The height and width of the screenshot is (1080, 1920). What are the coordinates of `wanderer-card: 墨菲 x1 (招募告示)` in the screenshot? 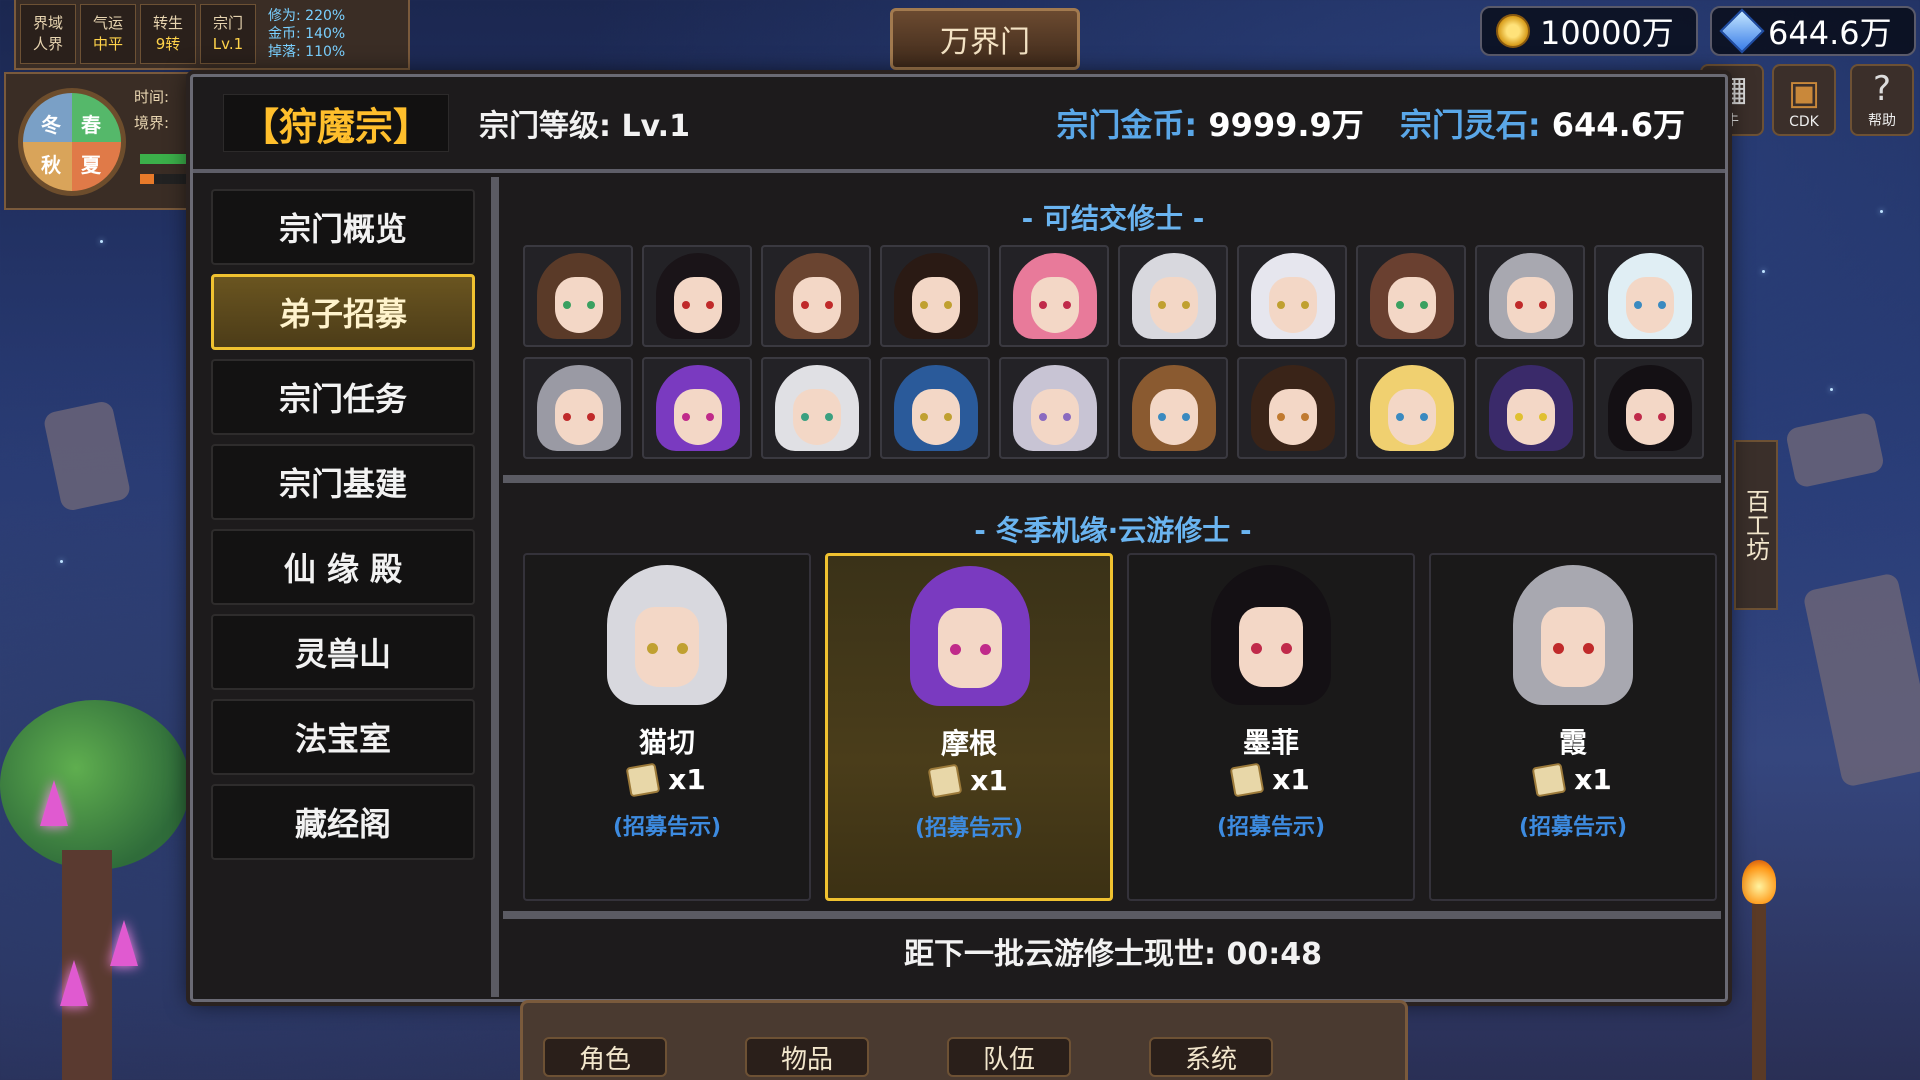 It's located at (1271, 727).